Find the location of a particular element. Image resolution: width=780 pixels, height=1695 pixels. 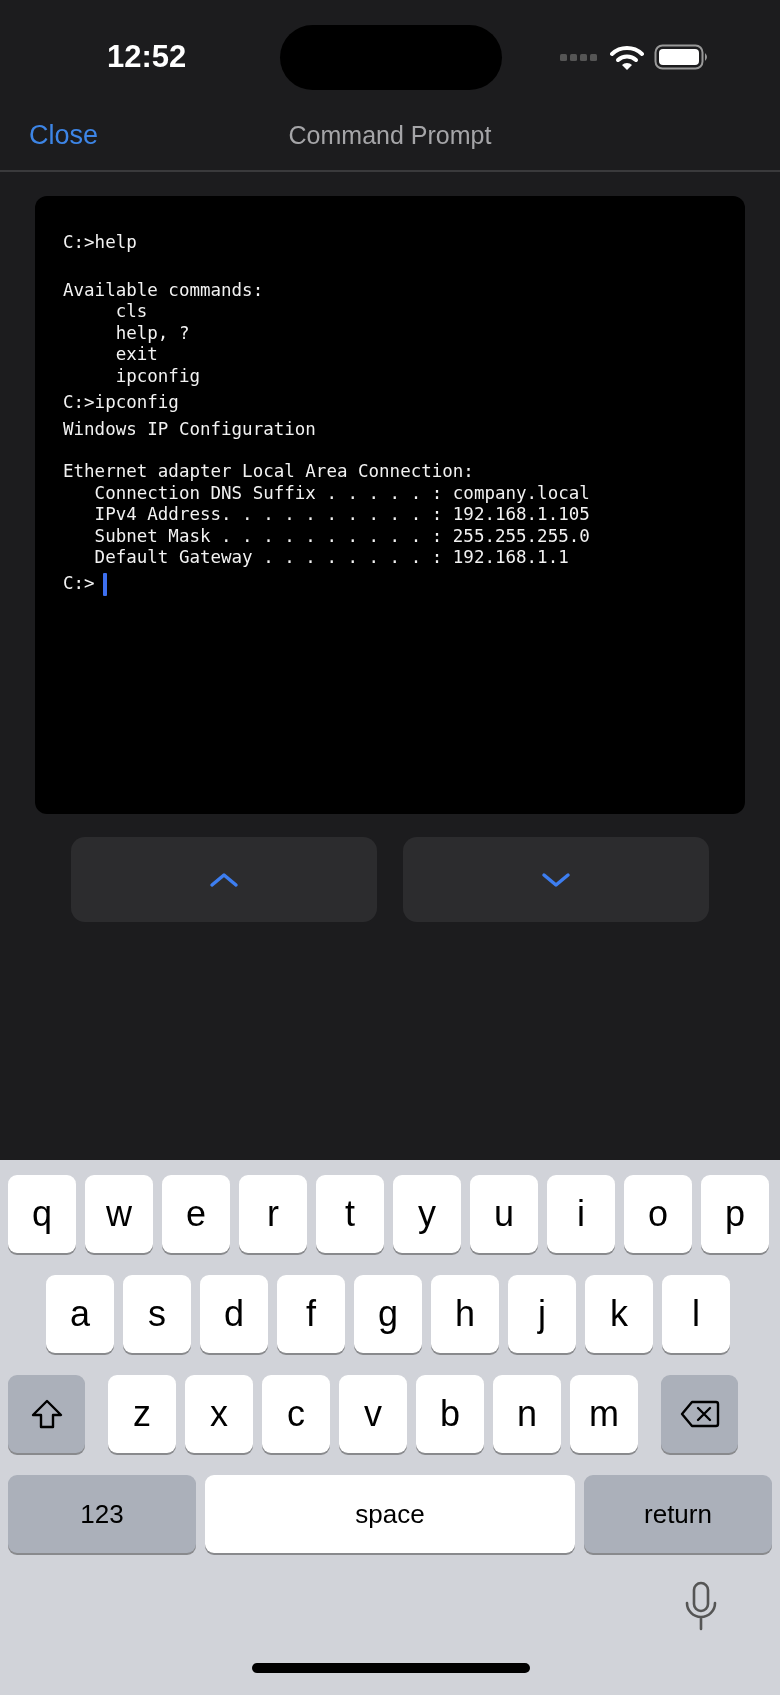

delete-key is located at coordinates (699, 1414).